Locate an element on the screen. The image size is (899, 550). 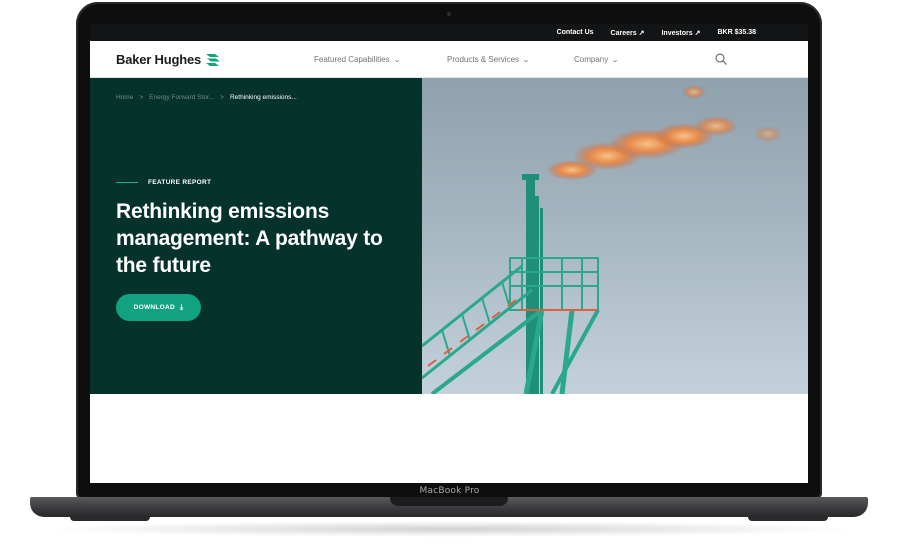
download-label: DOWNLOAD is located at coordinates (154, 307).